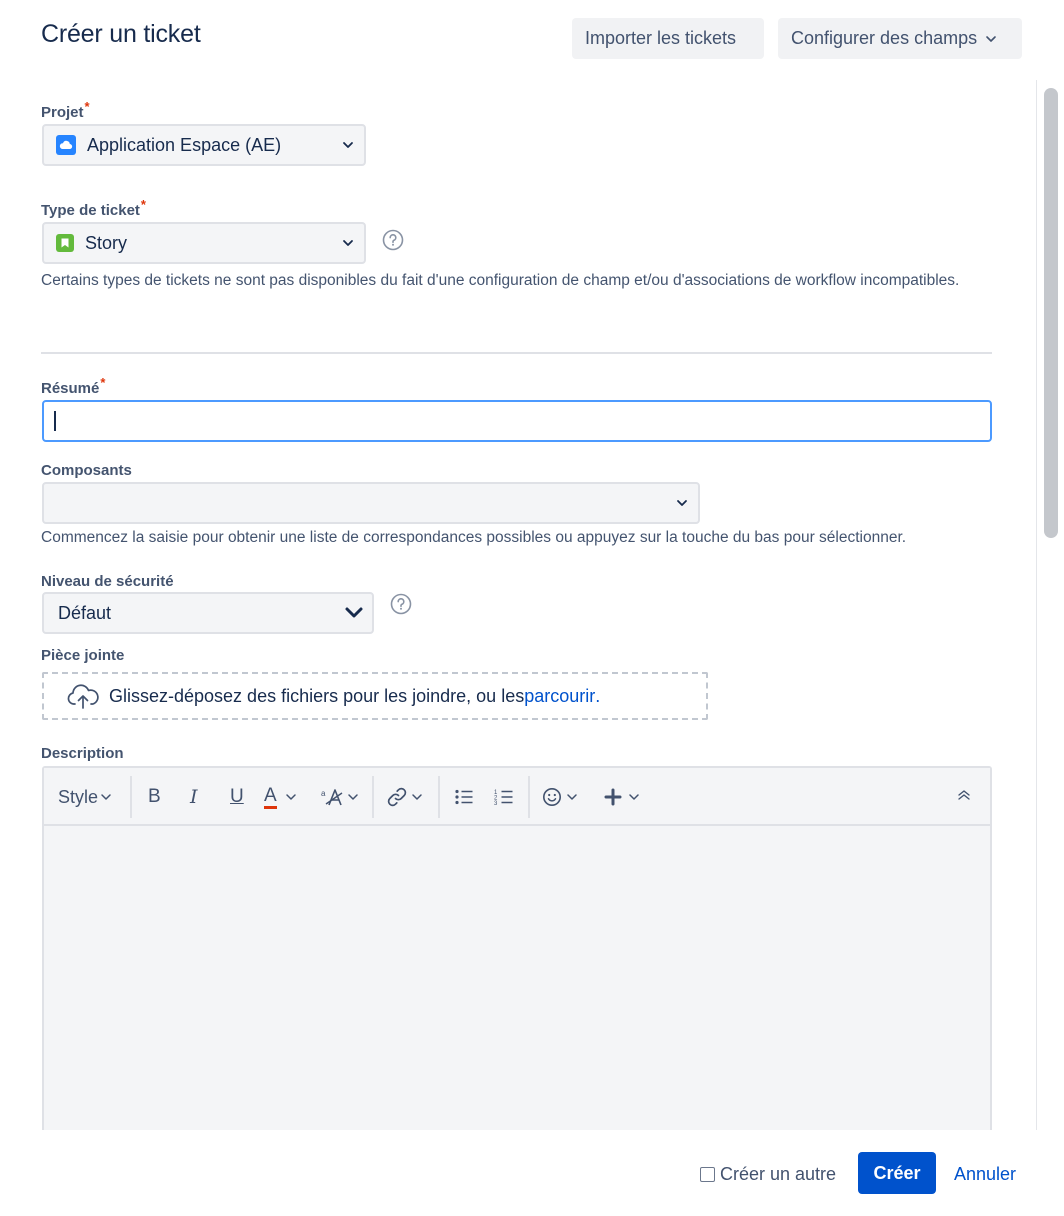 The height and width of the screenshot is (1216, 1064). Describe the element at coordinates (516, 353) in the screenshot. I see `section-divider` at that location.